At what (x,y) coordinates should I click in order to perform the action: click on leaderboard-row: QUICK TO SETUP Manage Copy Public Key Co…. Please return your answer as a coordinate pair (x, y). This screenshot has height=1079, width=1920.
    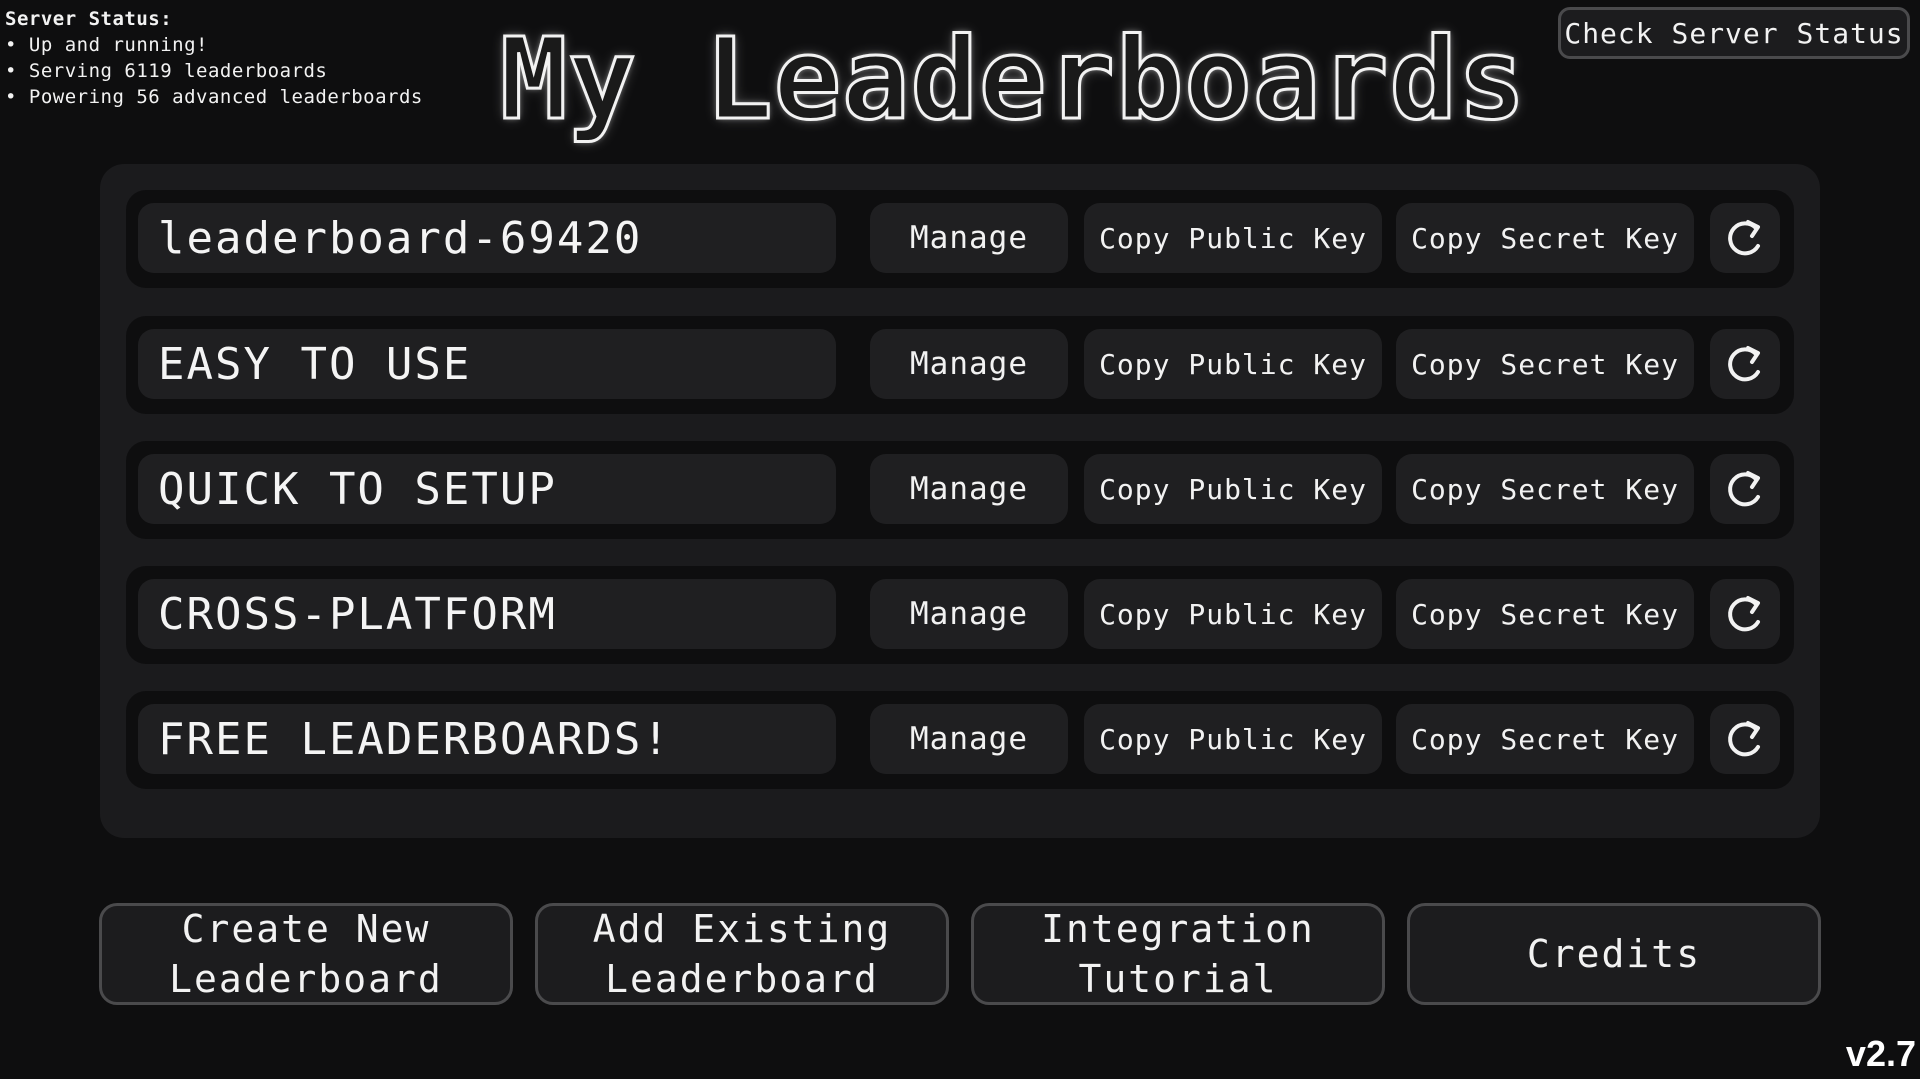
    Looking at the image, I should click on (960, 490).